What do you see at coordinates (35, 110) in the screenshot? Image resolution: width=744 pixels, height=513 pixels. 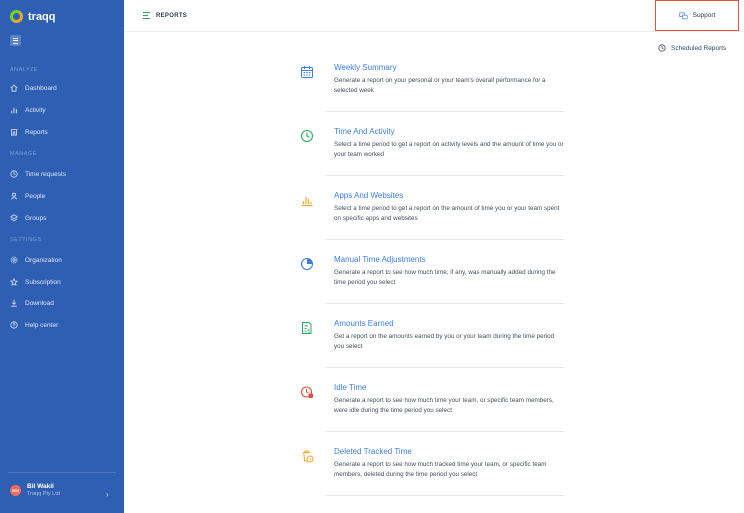 I see `sidebar-item-label: Activity` at bounding box center [35, 110].